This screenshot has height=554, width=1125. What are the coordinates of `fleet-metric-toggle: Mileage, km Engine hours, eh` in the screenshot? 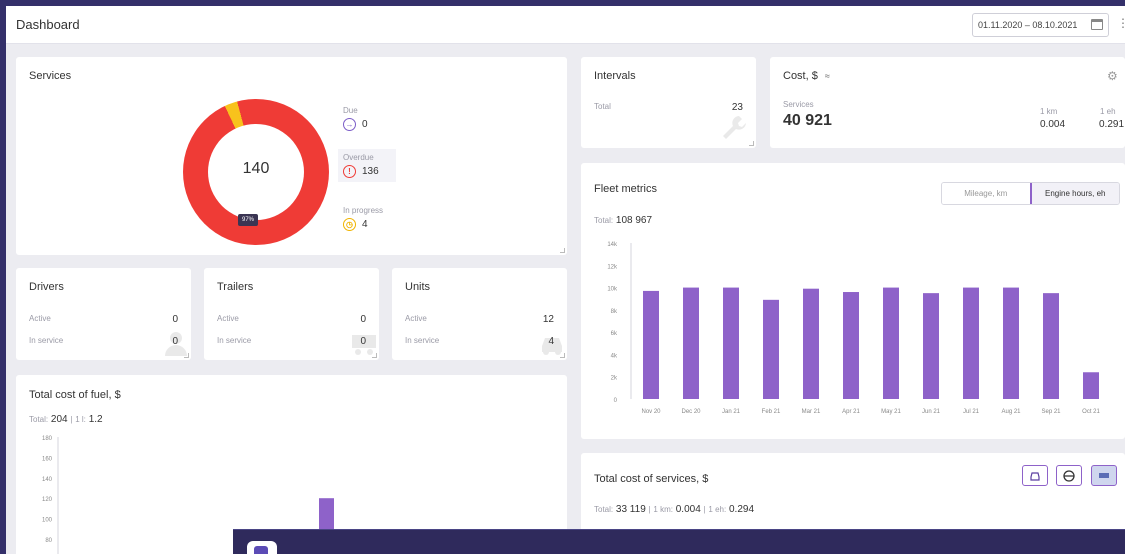 It's located at (1030, 193).